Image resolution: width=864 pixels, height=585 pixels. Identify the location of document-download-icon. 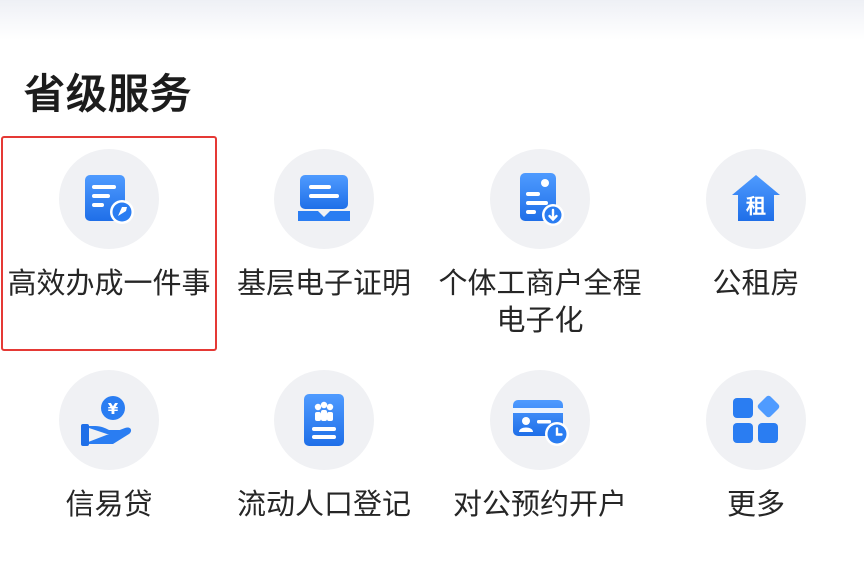
(542, 199).